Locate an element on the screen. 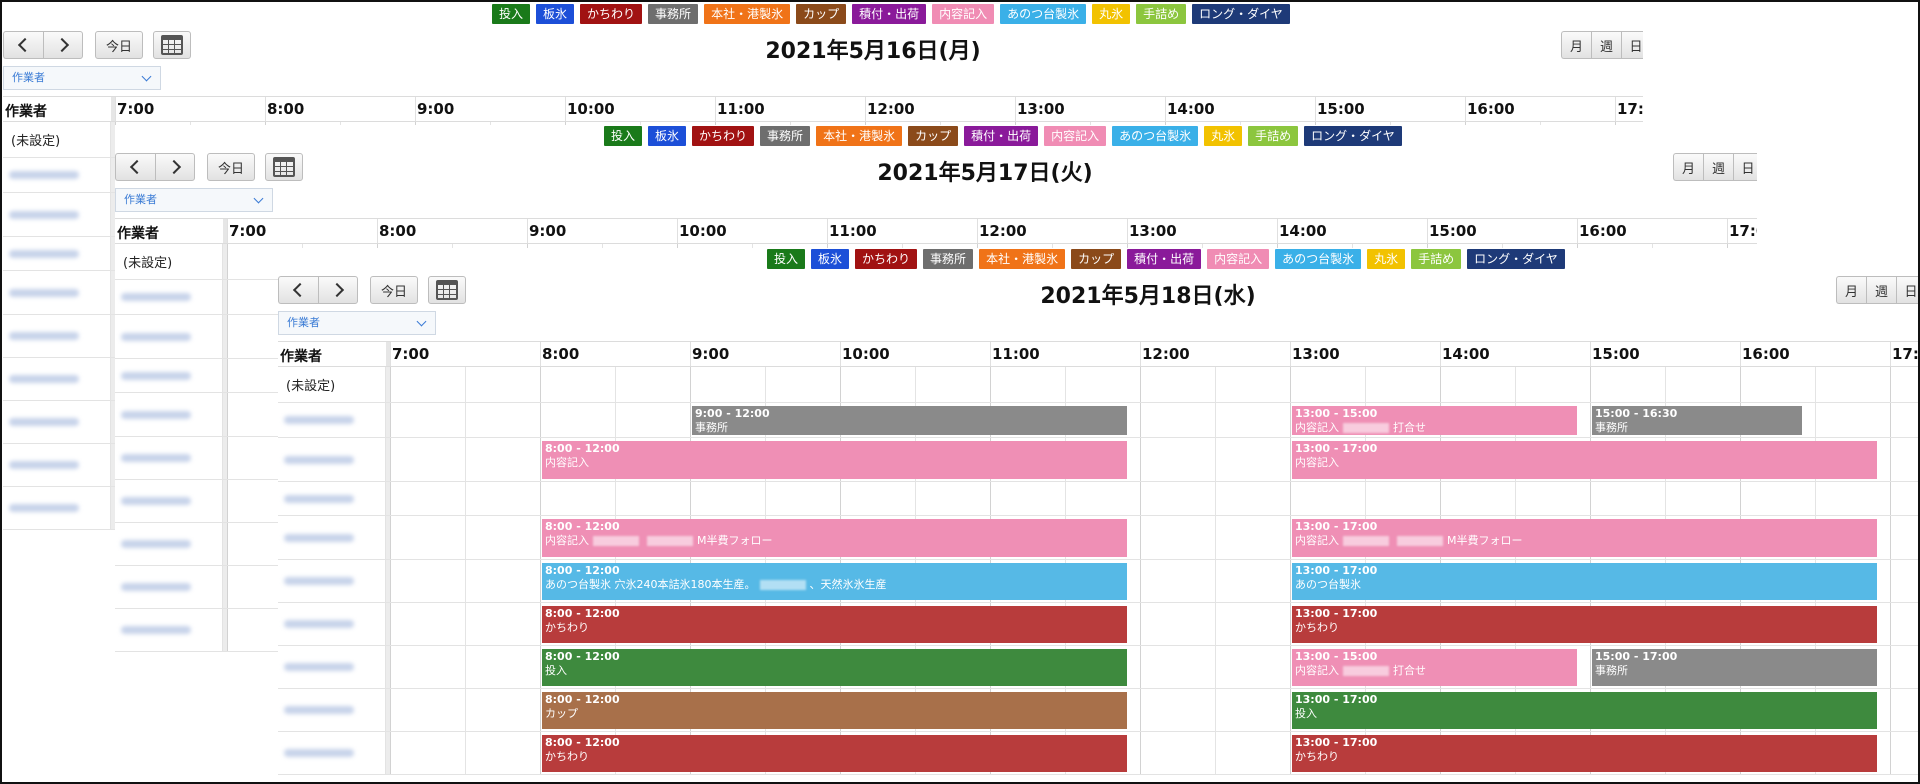 This screenshot has width=1920, height=784. chevron-left-icon is located at coordinates (137, 167).